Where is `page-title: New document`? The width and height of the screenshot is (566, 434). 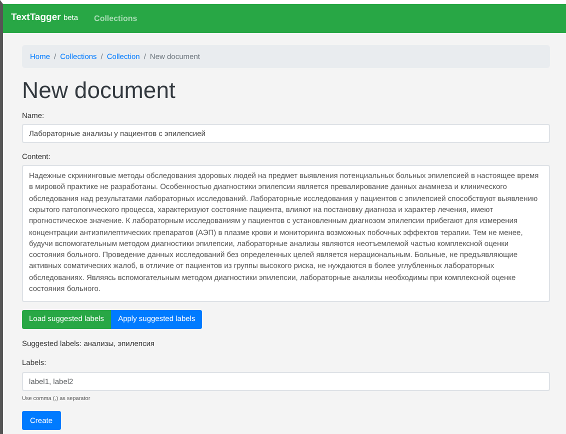
page-title: New document is located at coordinates (99, 91).